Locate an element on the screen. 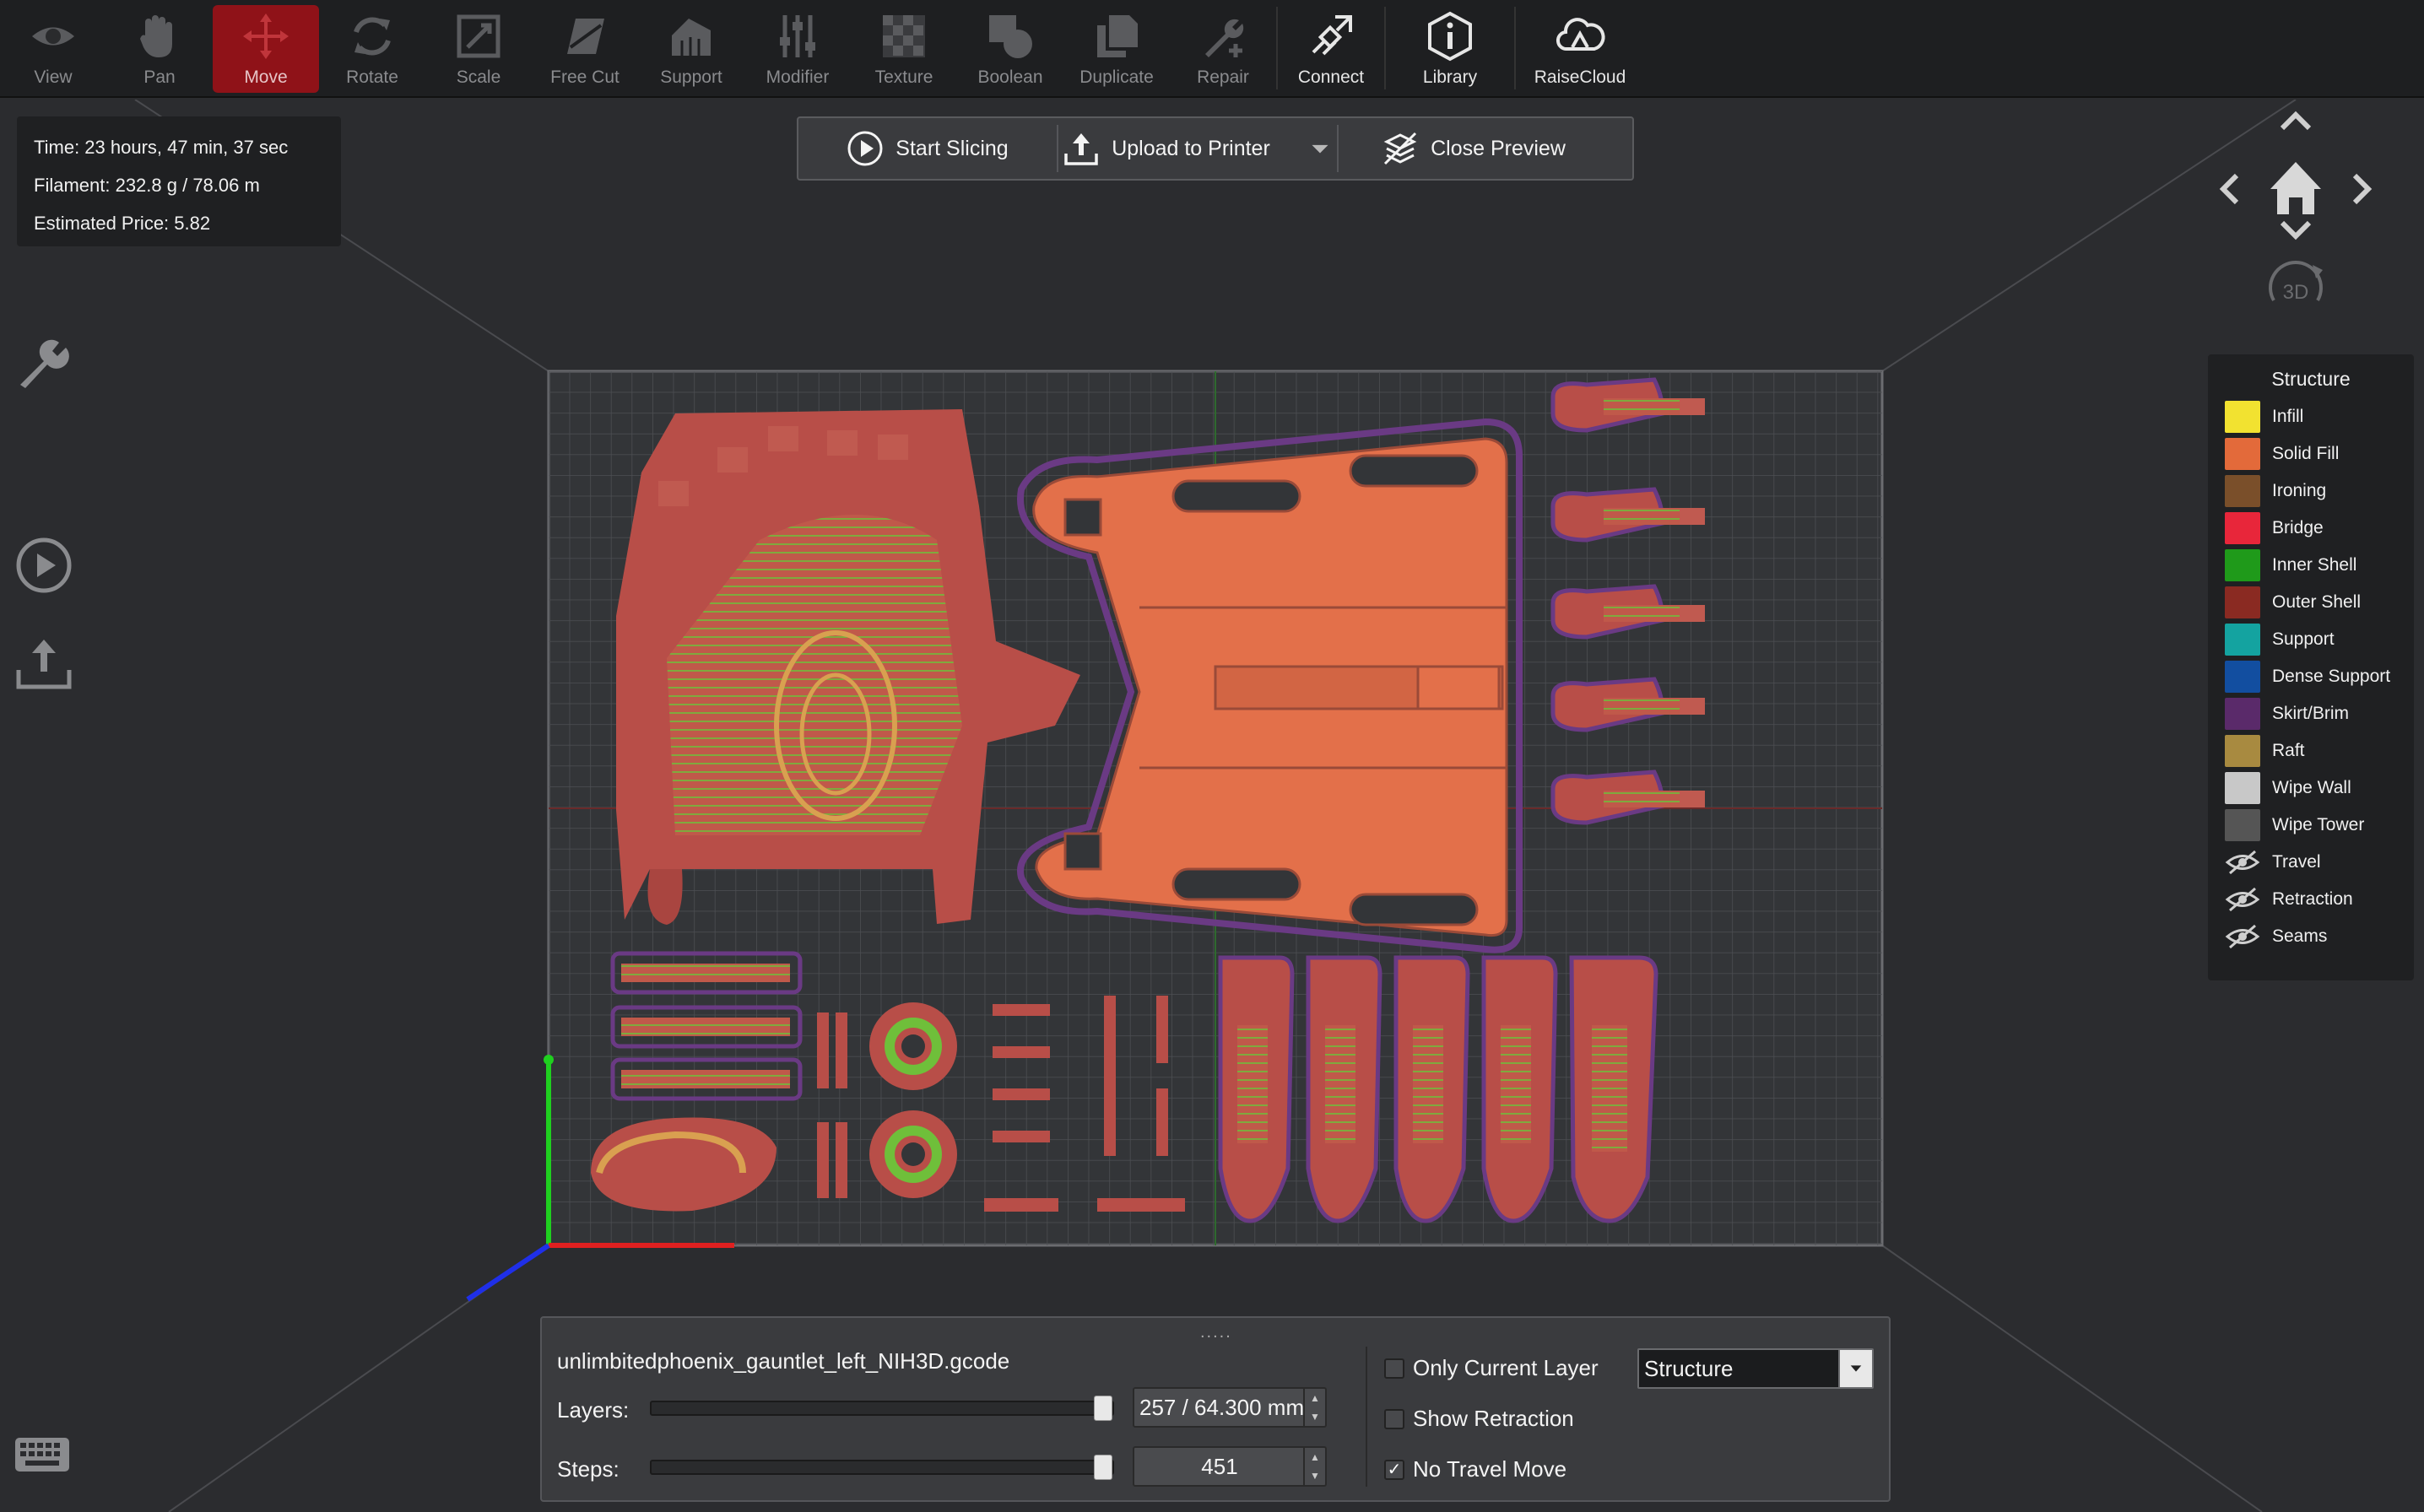  only-current-layer-option: Only Current Layer is located at coordinates (1491, 1368).